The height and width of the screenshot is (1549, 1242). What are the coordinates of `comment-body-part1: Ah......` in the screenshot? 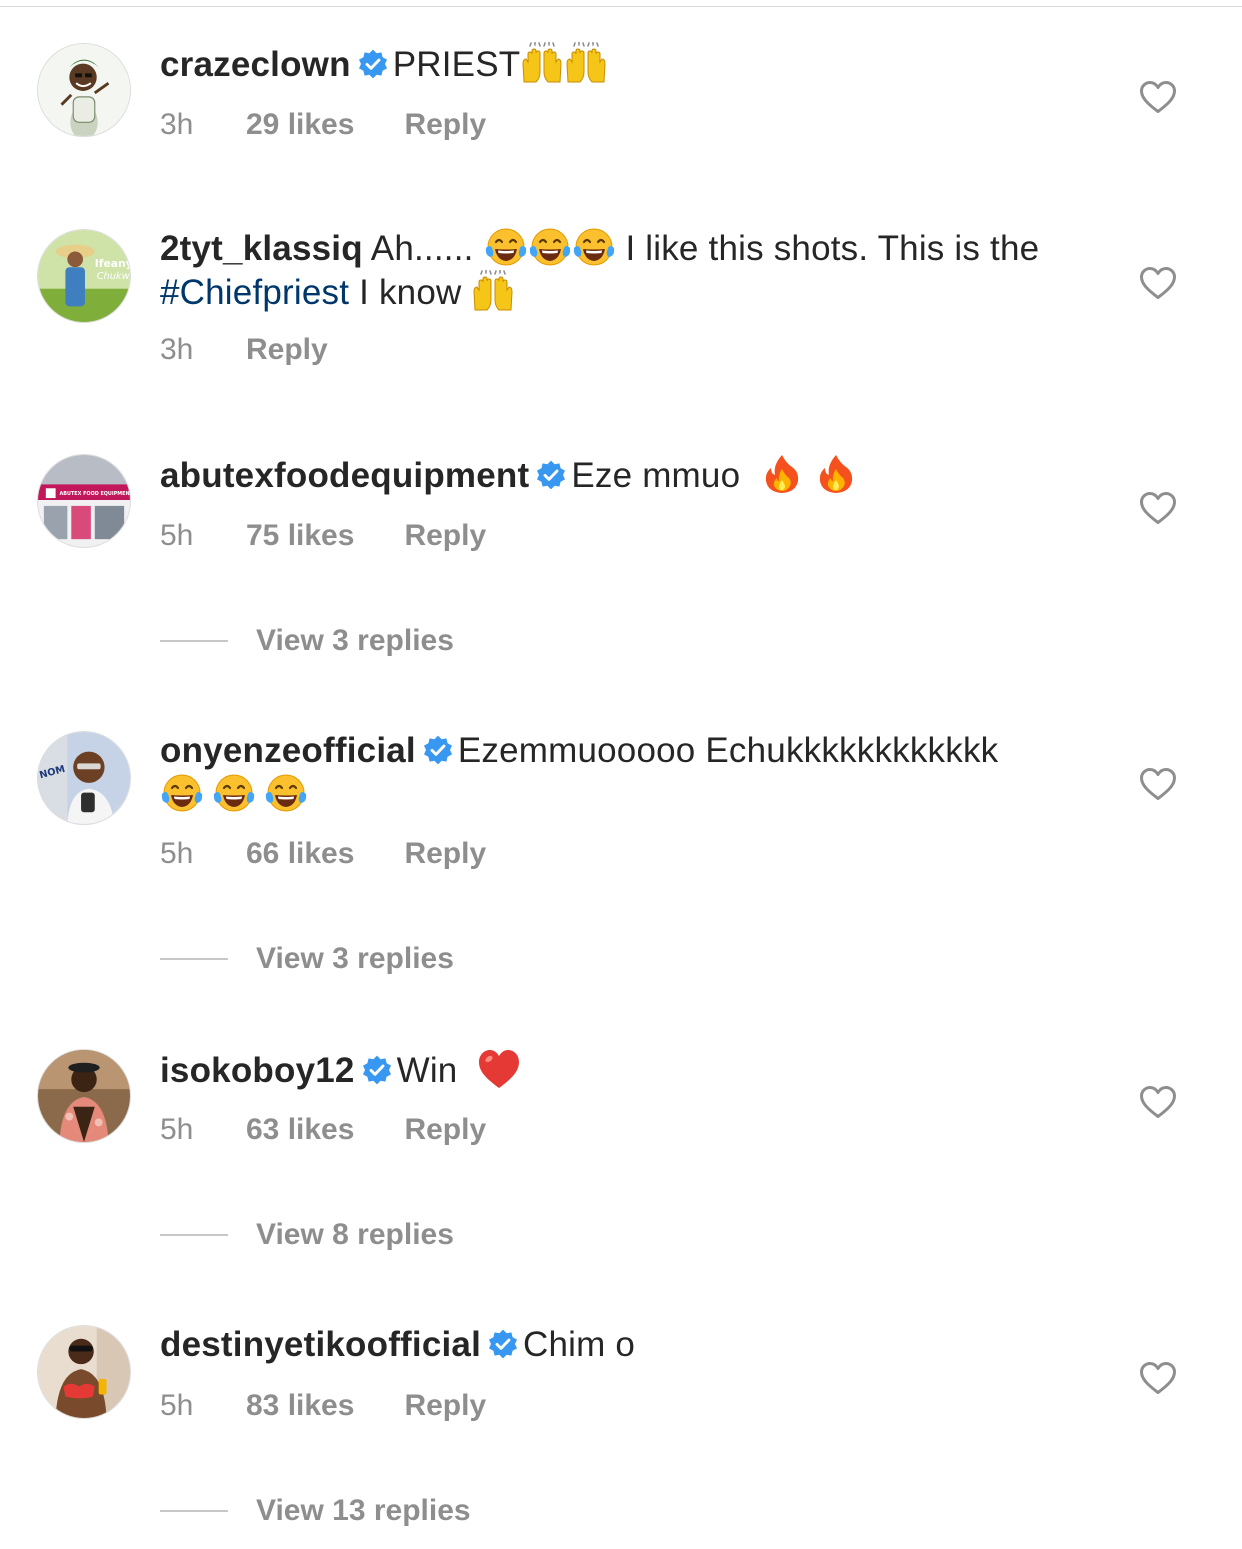 It's located at (422, 248).